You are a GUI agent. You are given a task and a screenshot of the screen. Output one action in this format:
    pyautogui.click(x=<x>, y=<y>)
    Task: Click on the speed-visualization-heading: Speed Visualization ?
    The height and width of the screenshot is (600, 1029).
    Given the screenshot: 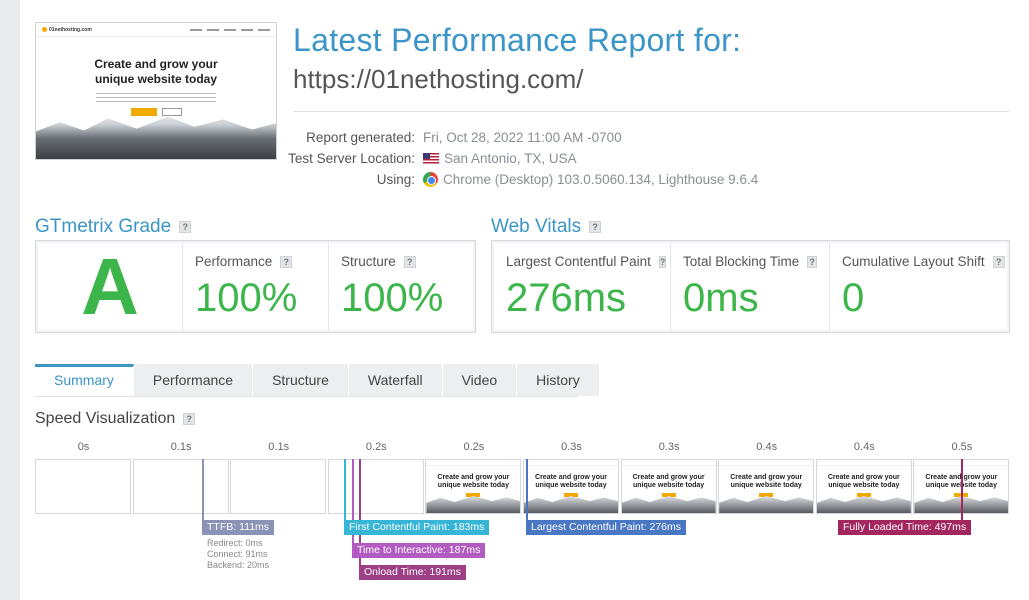 What is the action you would take?
    pyautogui.click(x=115, y=419)
    